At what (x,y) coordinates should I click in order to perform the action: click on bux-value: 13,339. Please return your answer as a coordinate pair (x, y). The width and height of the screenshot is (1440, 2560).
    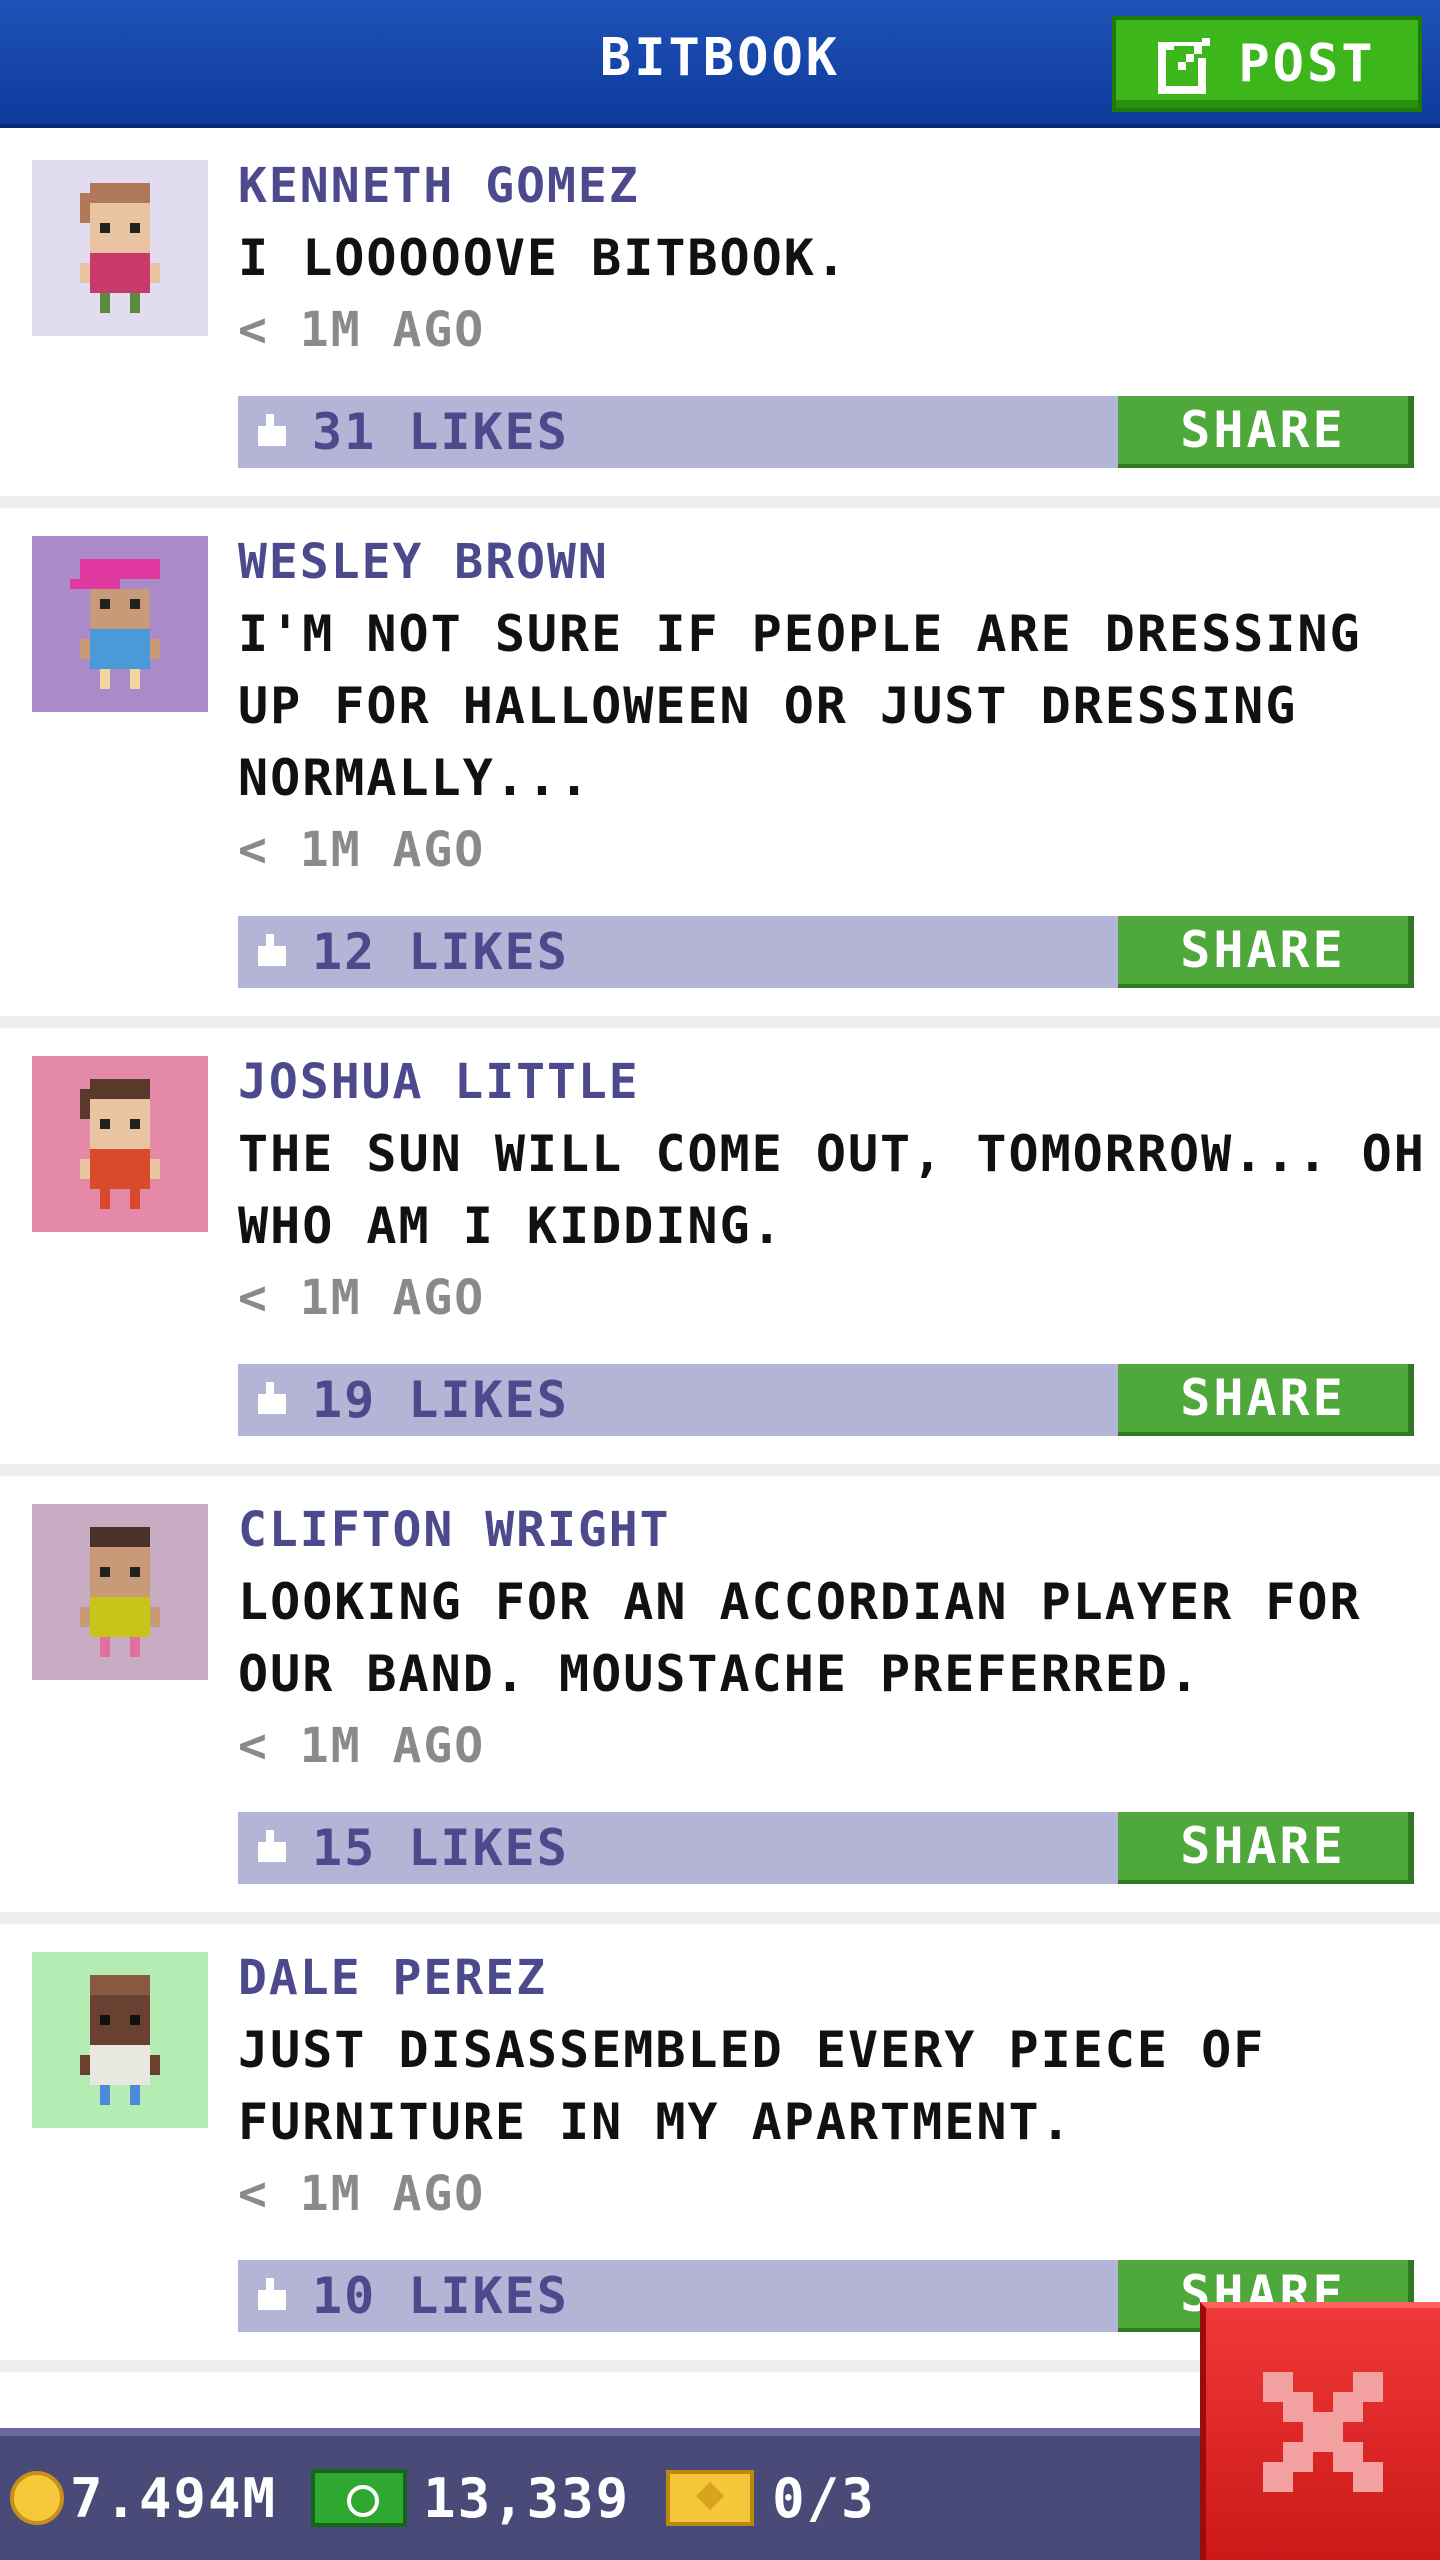
    Looking at the image, I should click on (527, 2498).